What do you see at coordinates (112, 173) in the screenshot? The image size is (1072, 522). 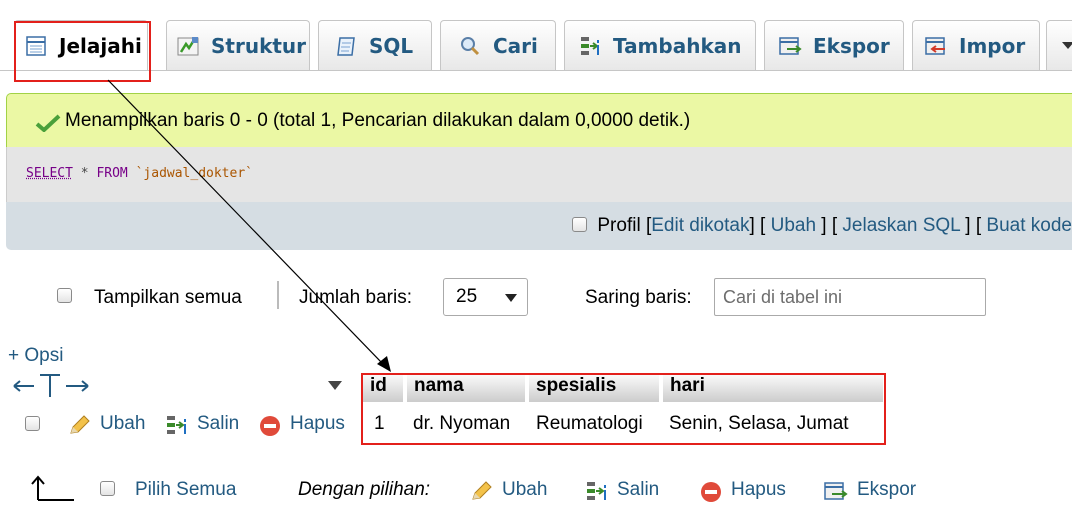 I see `sql-keyword-from: FROM` at bounding box center [112, 173].